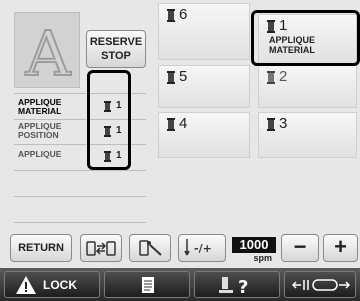 The image size is (360, 301). I want to click on help-button: ?, so click(237, 284).